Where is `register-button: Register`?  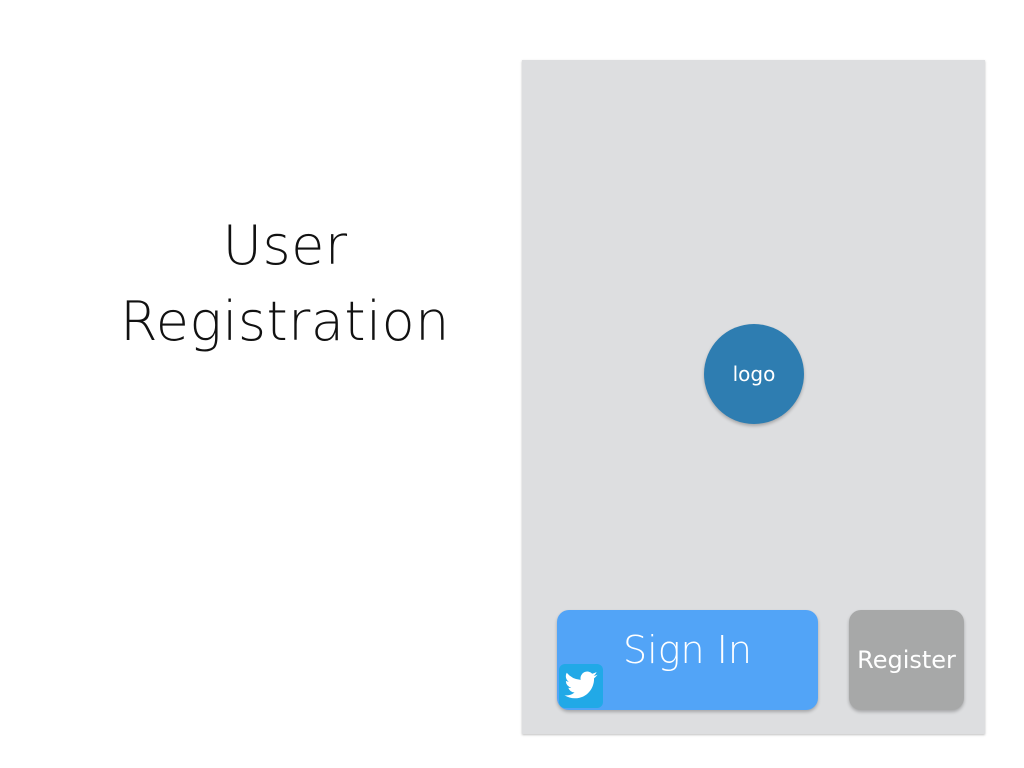 register-button: Register is located at coordinates (906, 660).